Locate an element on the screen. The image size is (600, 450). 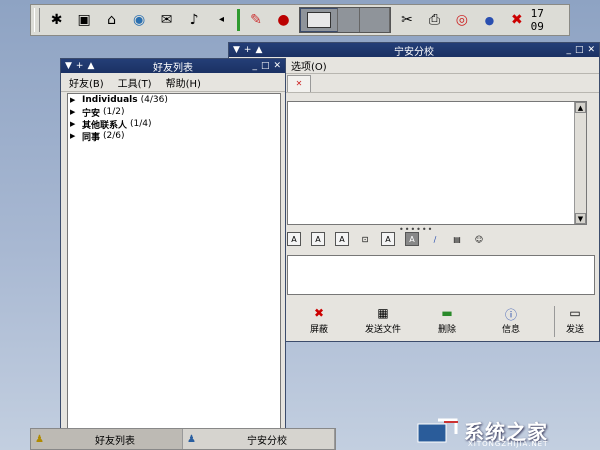
watermark: 系统之家 XITONGZHIJIA.NET is located at coordinates (505, 431).